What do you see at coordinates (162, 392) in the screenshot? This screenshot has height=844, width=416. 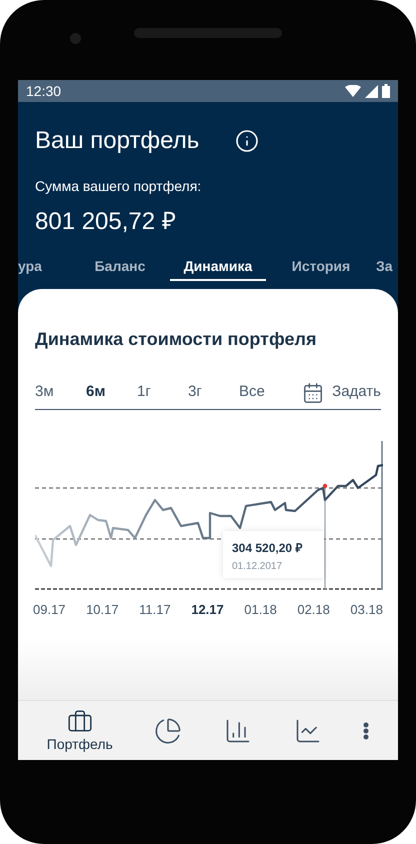 I see `period-option: 1г` at bounding box center [162, 392].